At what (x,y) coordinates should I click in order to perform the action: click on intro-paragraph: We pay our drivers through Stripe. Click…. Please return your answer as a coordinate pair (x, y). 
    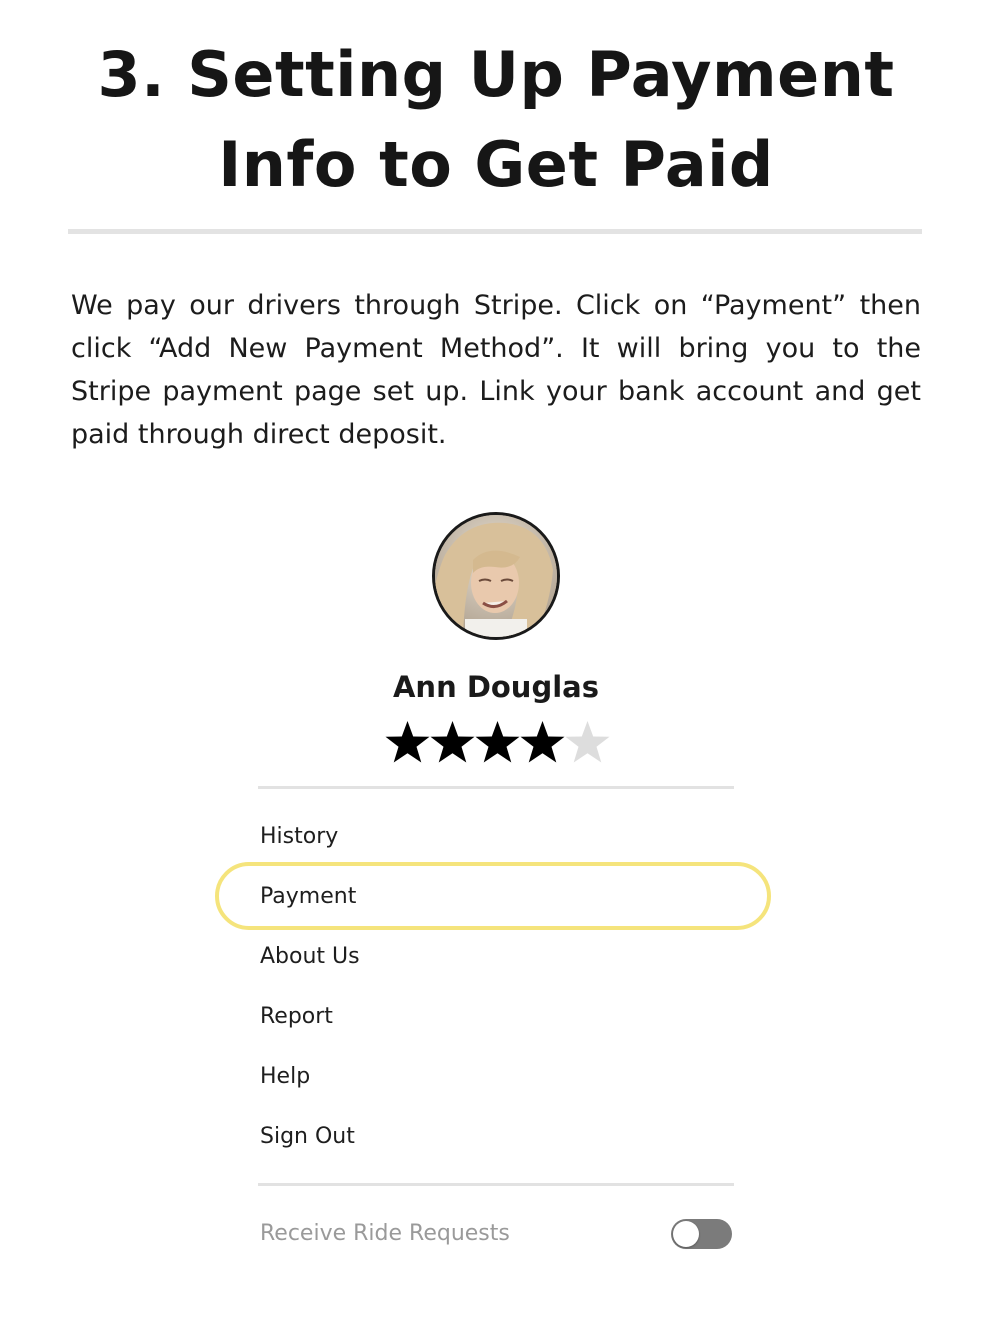
    Looking at the image, I should click on (496, 370).